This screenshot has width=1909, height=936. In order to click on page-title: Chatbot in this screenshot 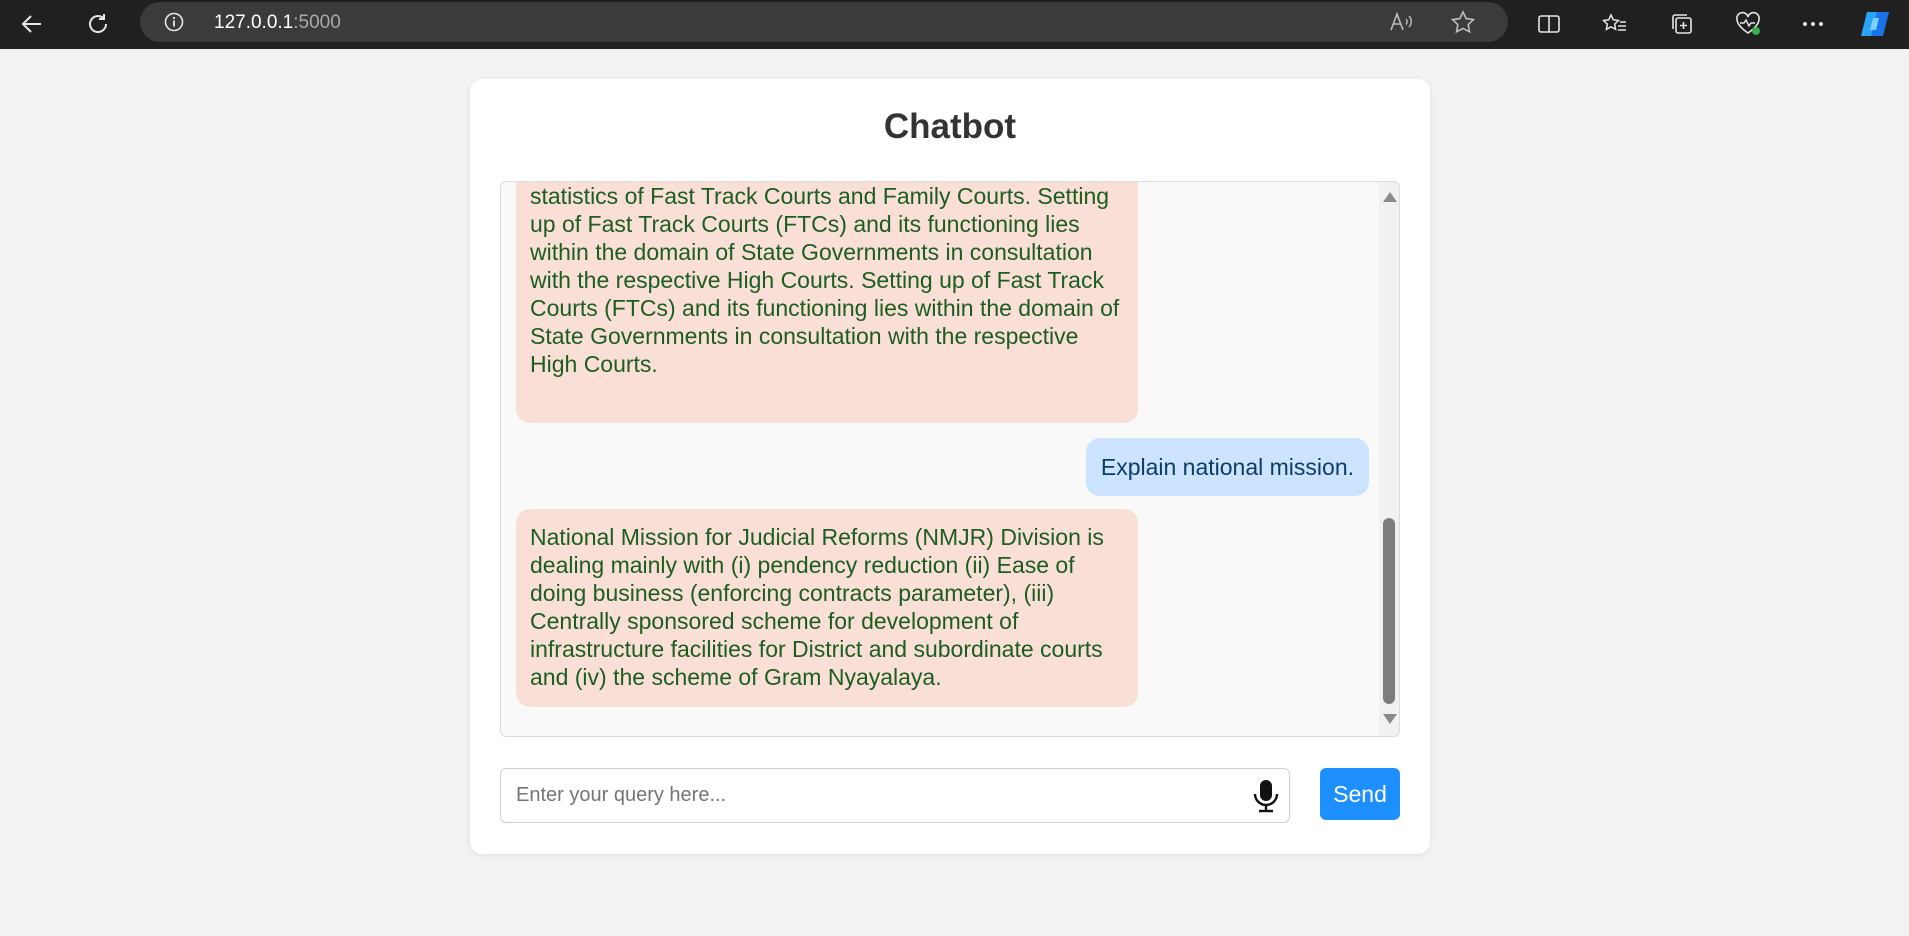, I will do `click(950, 126)`.